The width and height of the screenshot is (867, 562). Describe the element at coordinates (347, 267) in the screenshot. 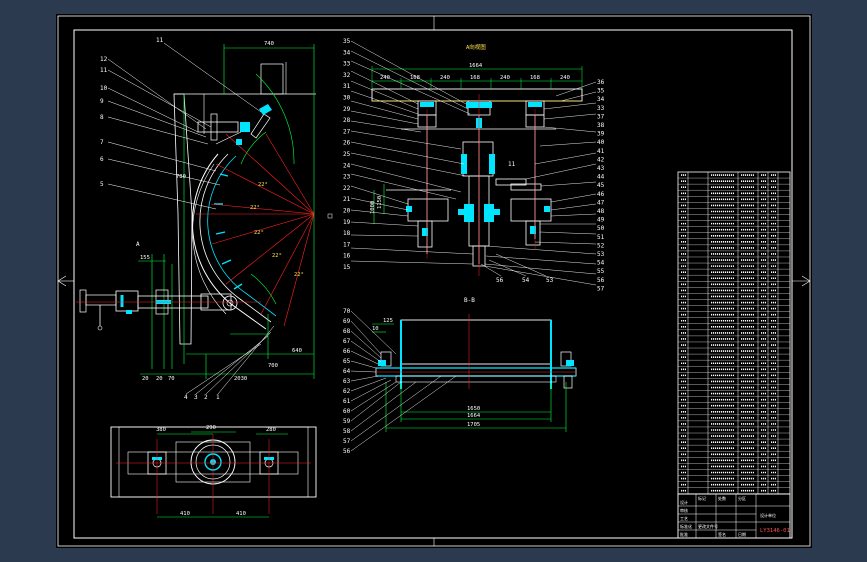

I see `section-a-left-label: 15` at that location.